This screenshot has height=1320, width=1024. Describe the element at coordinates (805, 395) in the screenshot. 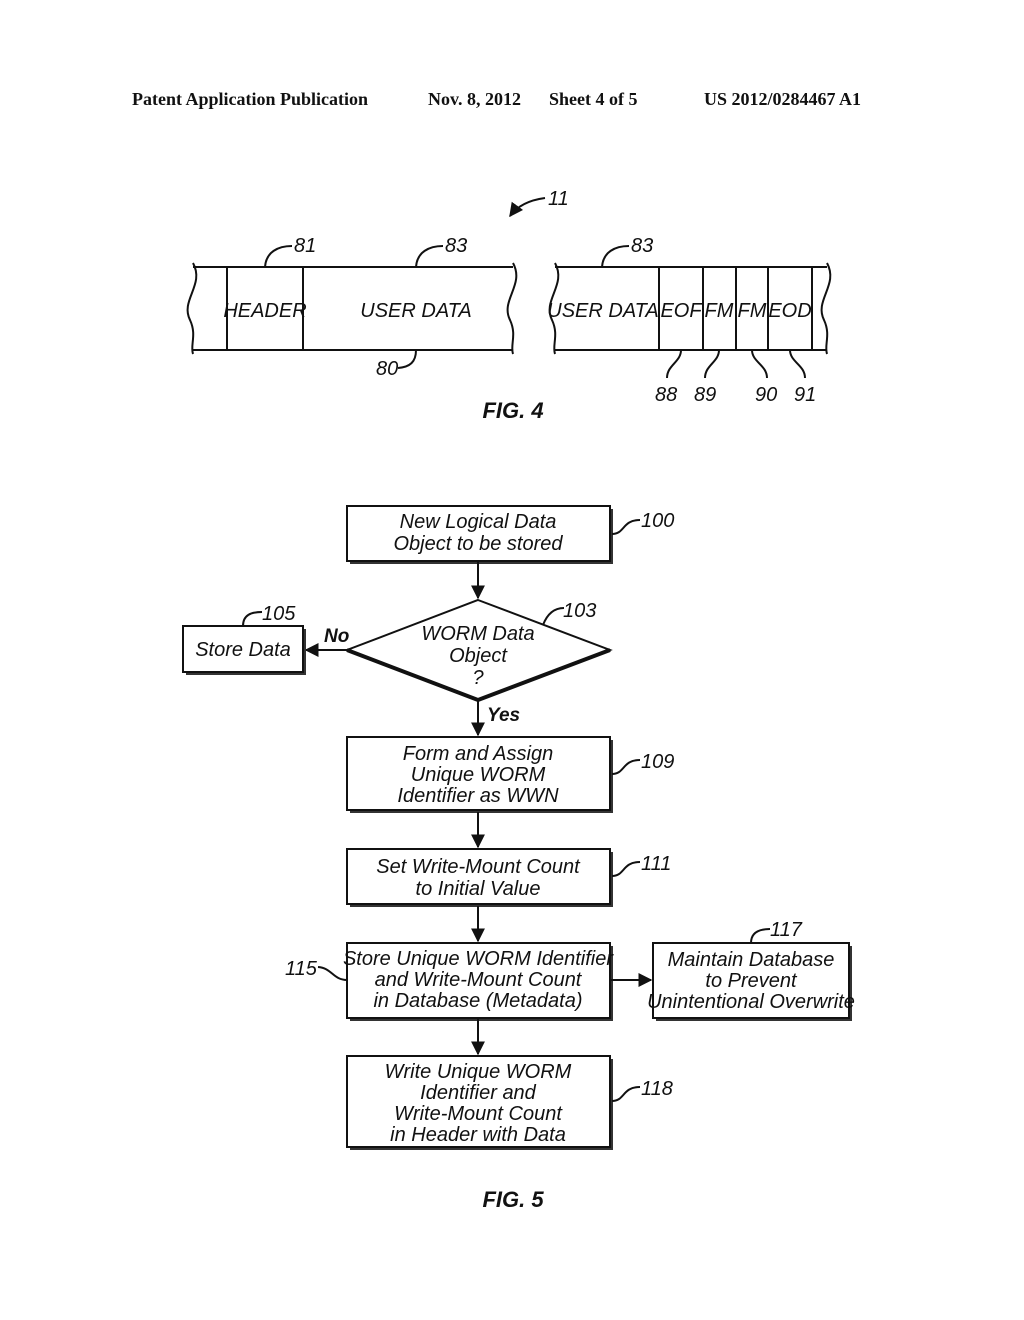

I see `ref-91: 91` at that location.